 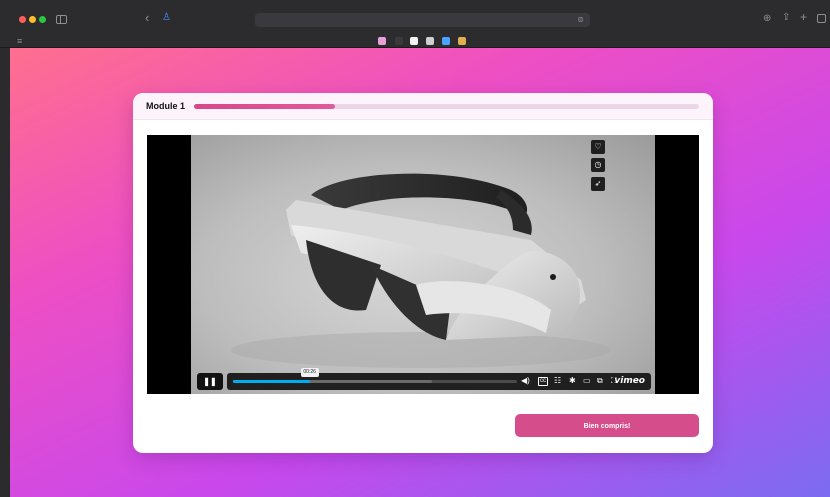 I want to click on address-bar: ⊜, so click(x=422, y=21).